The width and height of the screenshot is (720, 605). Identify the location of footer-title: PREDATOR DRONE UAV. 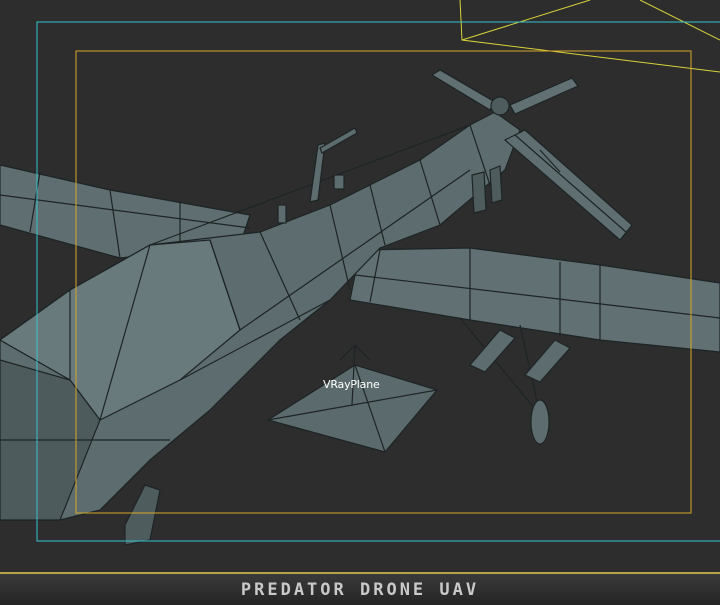
(360, 589).